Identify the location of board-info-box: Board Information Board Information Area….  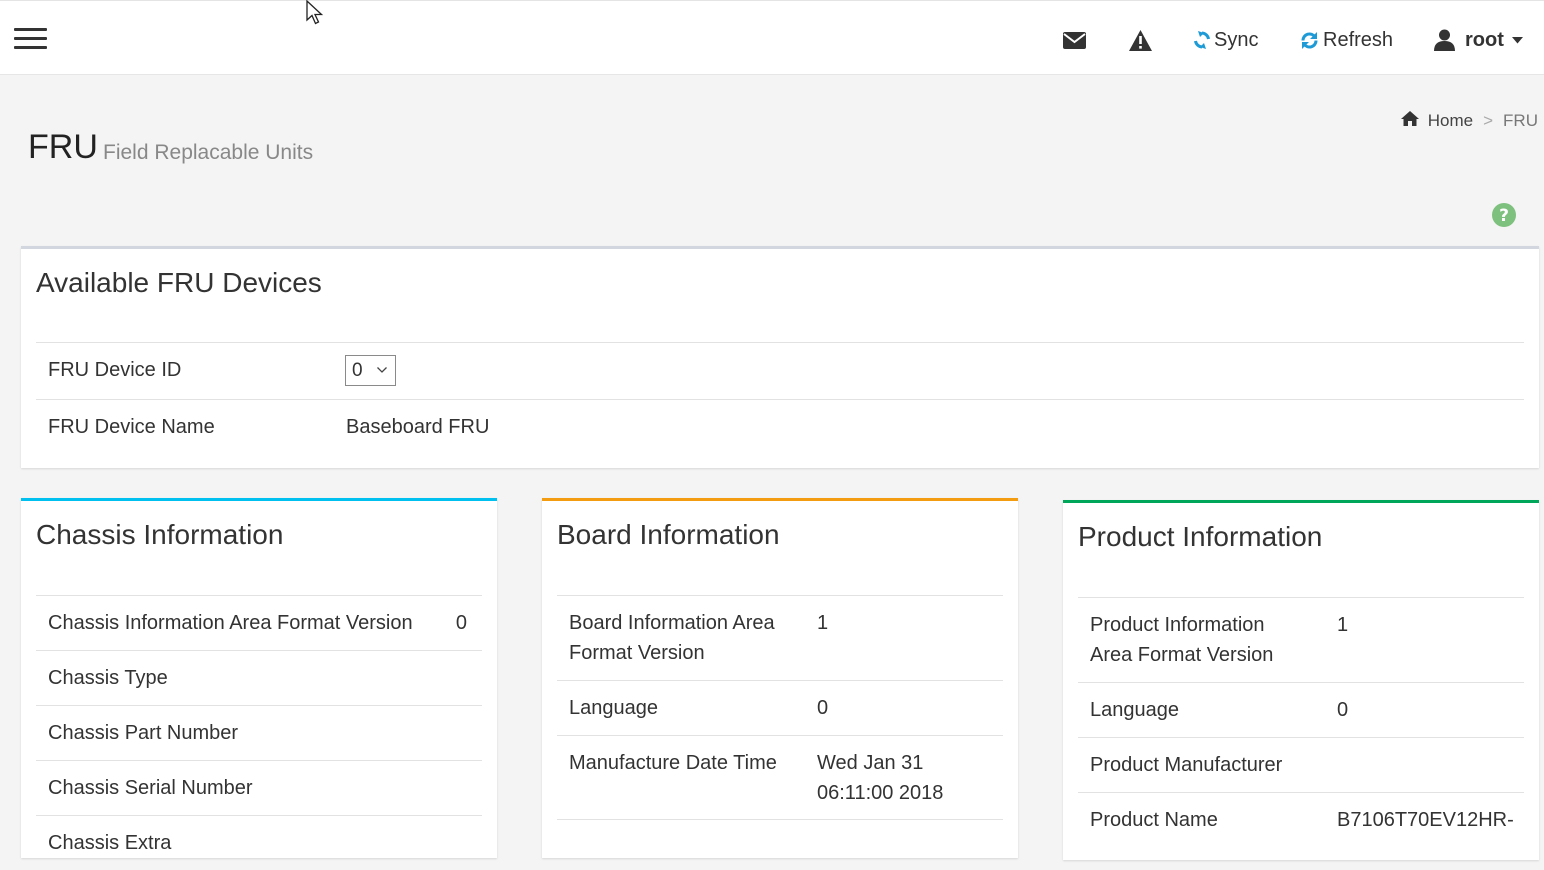
(780, 678).